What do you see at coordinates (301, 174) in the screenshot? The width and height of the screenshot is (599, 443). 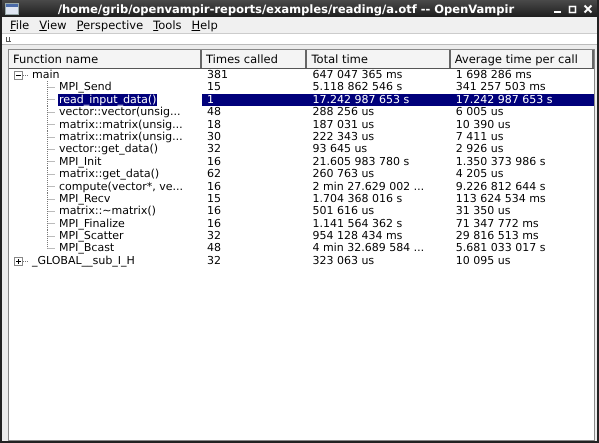 I see `table-row: matrix::get_data() 62 260 763 us 4 205 us` at bounding box center [301, 174].